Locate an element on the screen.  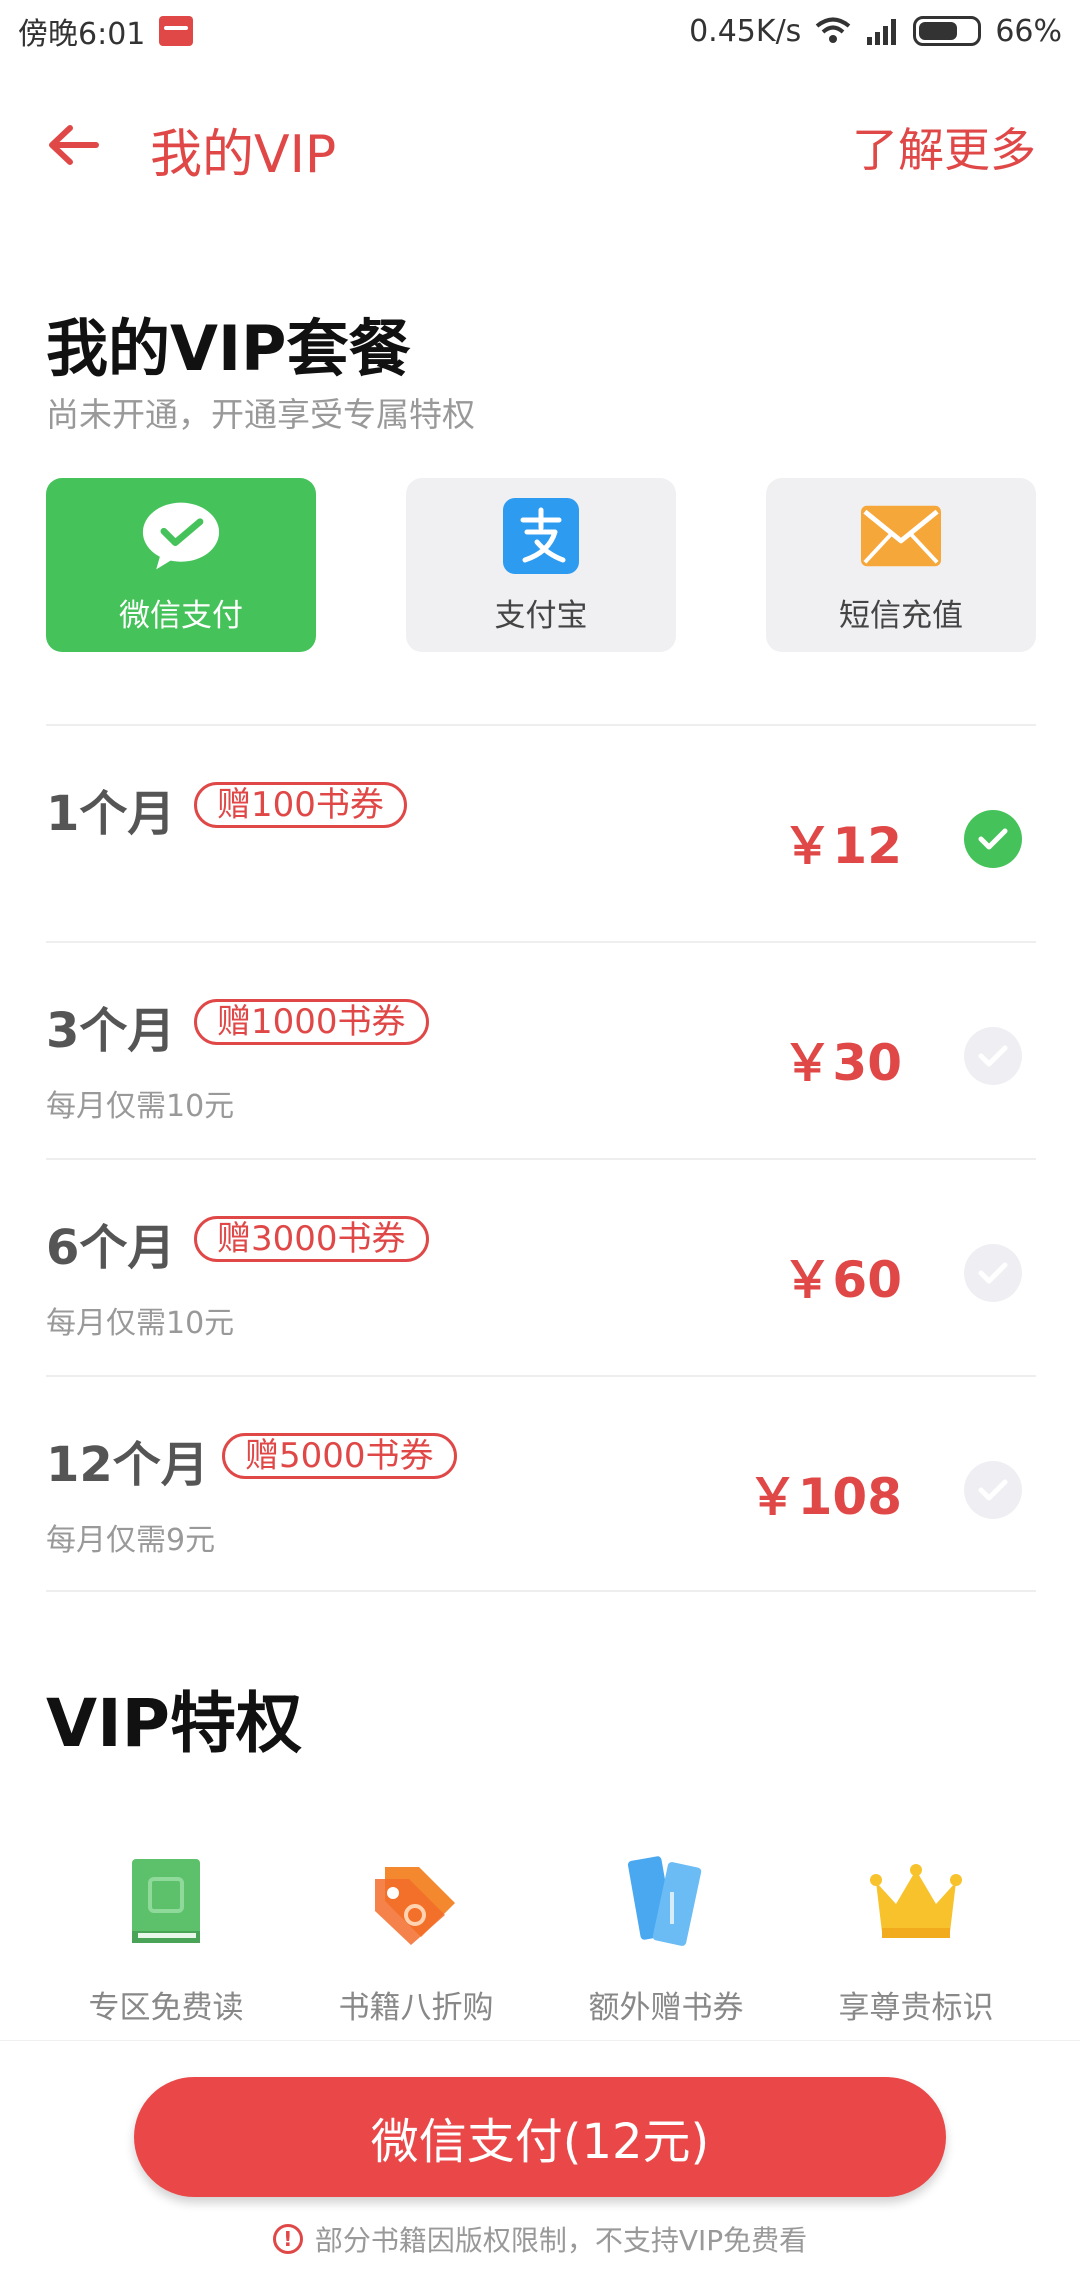
status-bar-right: 0.45K/s 66% is located at coordinates (875, 31).